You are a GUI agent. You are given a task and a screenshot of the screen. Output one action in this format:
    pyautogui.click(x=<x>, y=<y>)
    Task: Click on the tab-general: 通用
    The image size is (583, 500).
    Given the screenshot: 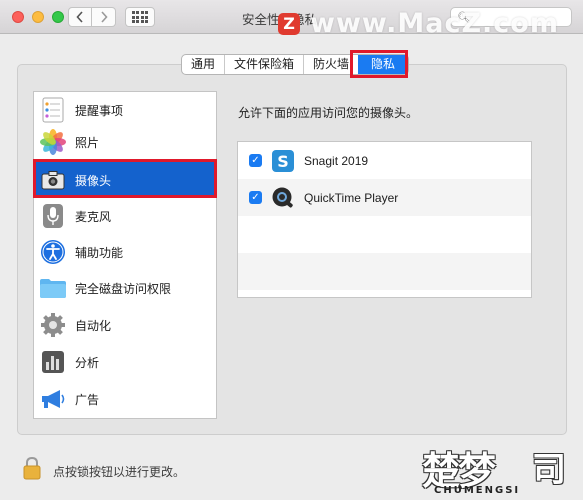 What is the action you would take?
    pyautogui.click(x=203, y=64)
    